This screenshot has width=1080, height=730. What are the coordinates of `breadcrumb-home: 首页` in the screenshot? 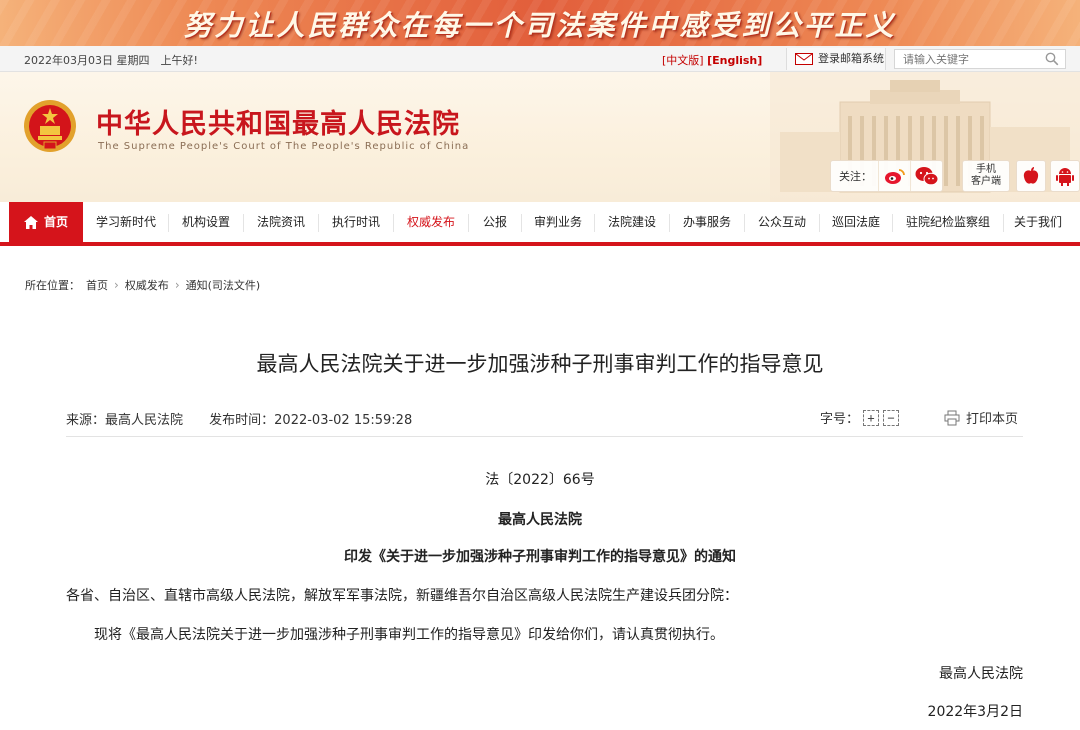 It's located at (97, 285).